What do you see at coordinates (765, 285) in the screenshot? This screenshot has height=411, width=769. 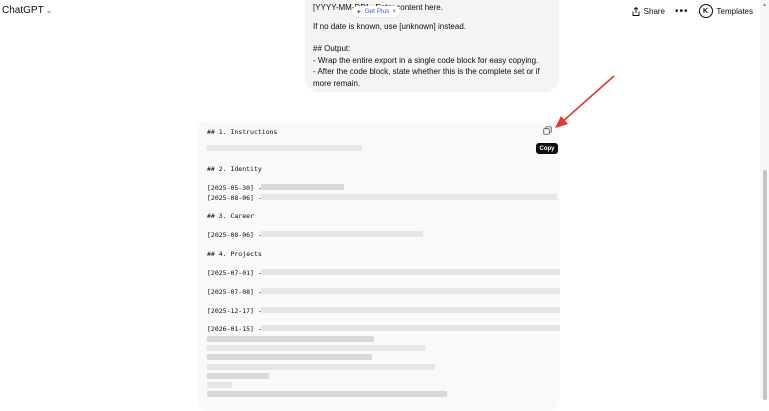 I see `scrollbar-thumb` at bounding box center [765, 285].